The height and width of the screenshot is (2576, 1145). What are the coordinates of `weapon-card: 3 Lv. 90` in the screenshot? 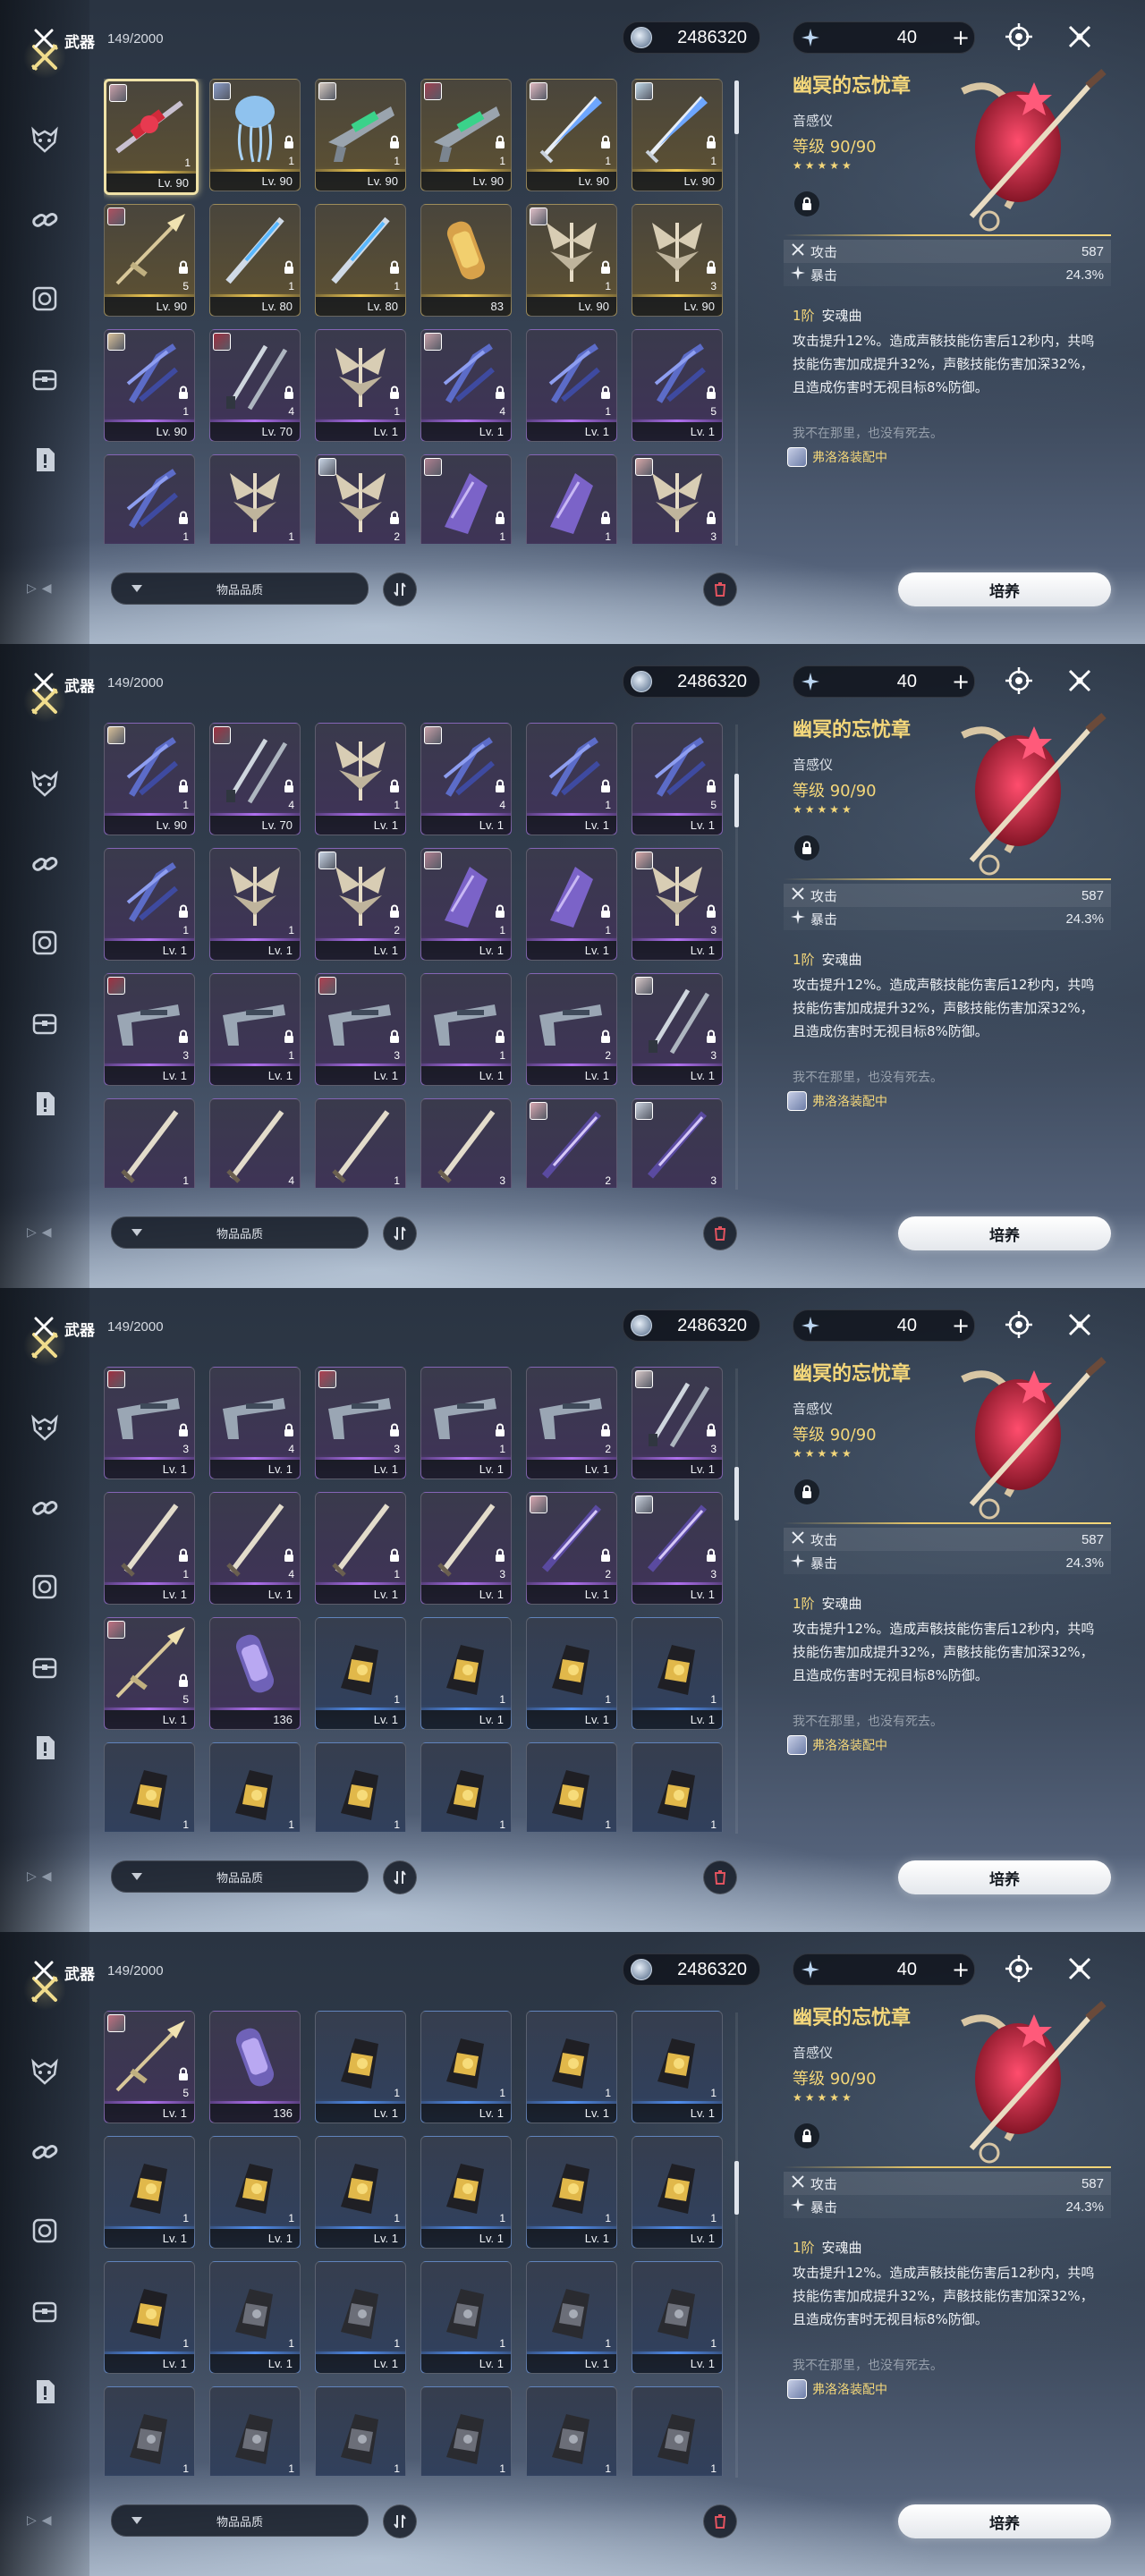 It's located at (677, 260).